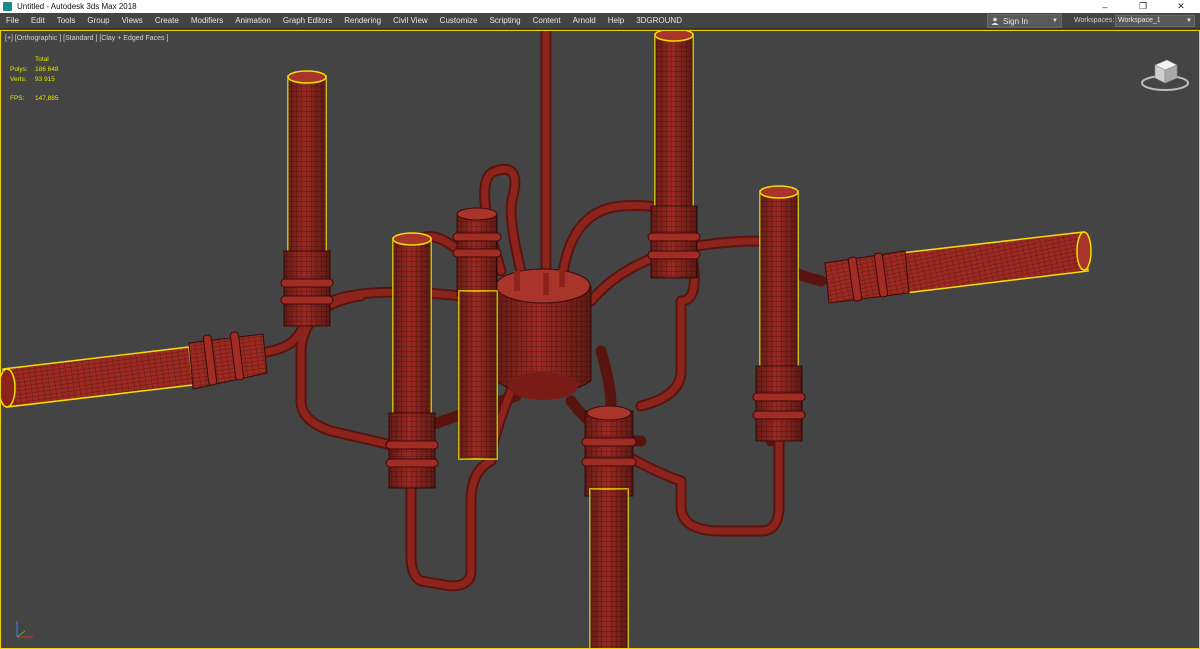  Describe the element at coordinates (77, 6) in the screenshot. I see `window-title: Untitled - Autodesk 3ds Max 2018` at that location.